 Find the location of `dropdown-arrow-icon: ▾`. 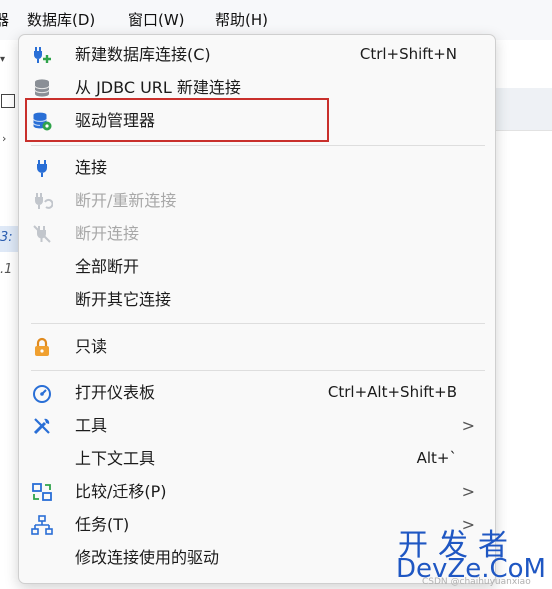

dropdown-arrow-icon: ▾ is located at coordinates (2, 59).